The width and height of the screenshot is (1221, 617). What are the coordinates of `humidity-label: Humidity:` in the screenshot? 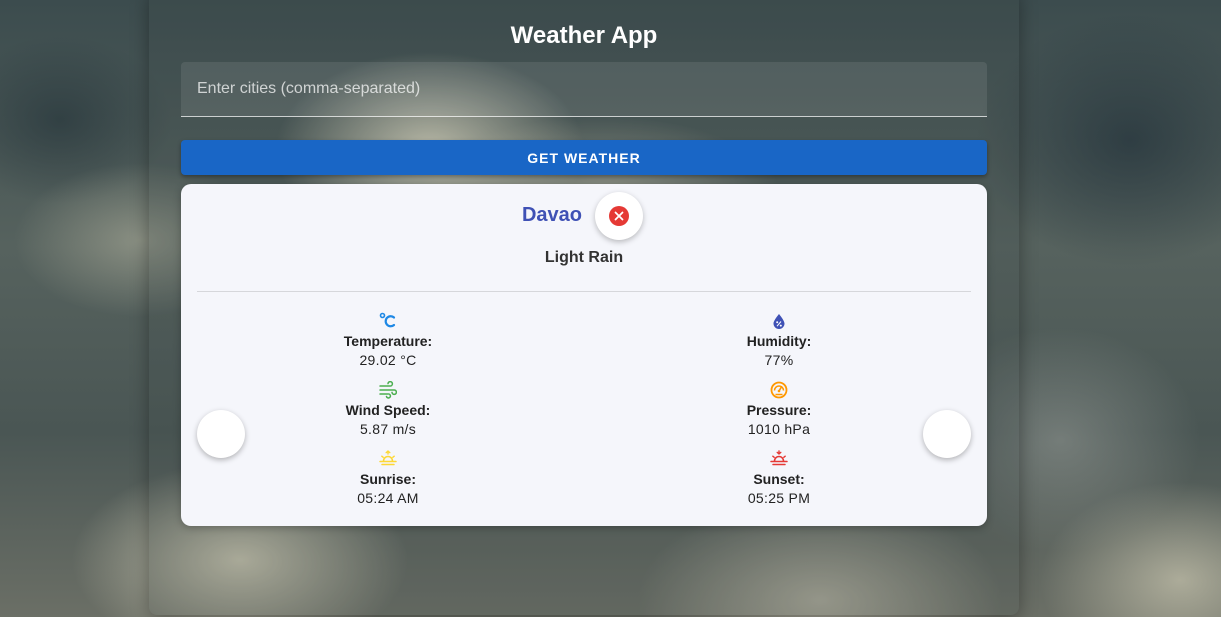 It's located at (779, 341).